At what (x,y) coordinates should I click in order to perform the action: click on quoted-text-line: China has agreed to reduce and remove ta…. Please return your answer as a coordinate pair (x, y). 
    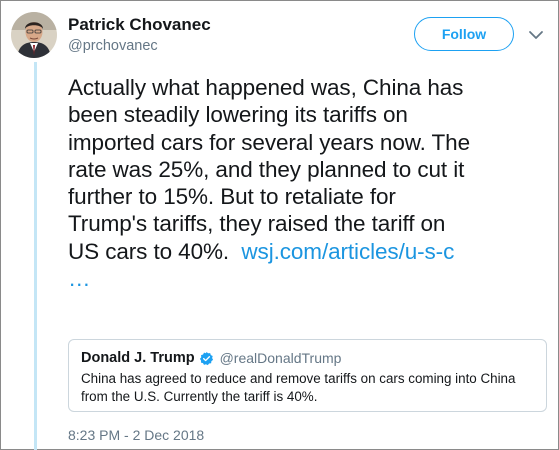
    Looking at the image, I should click on (298, 378).